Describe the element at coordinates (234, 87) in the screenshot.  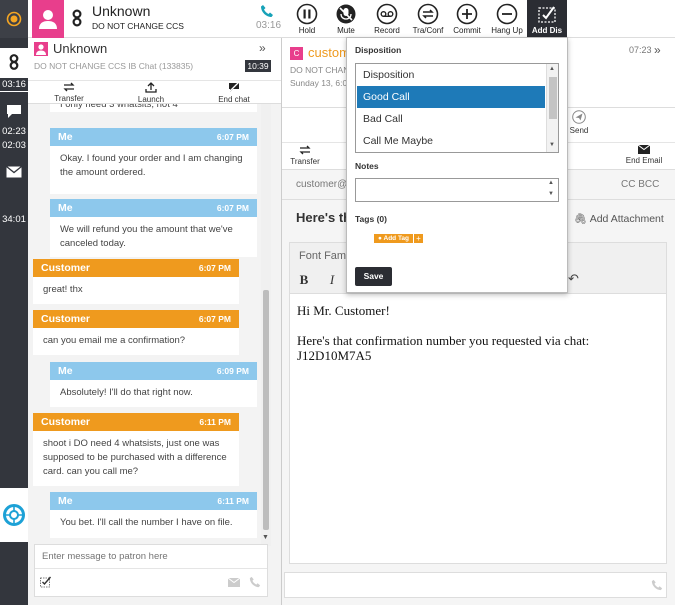
I see `chat-off-icon` at that location.